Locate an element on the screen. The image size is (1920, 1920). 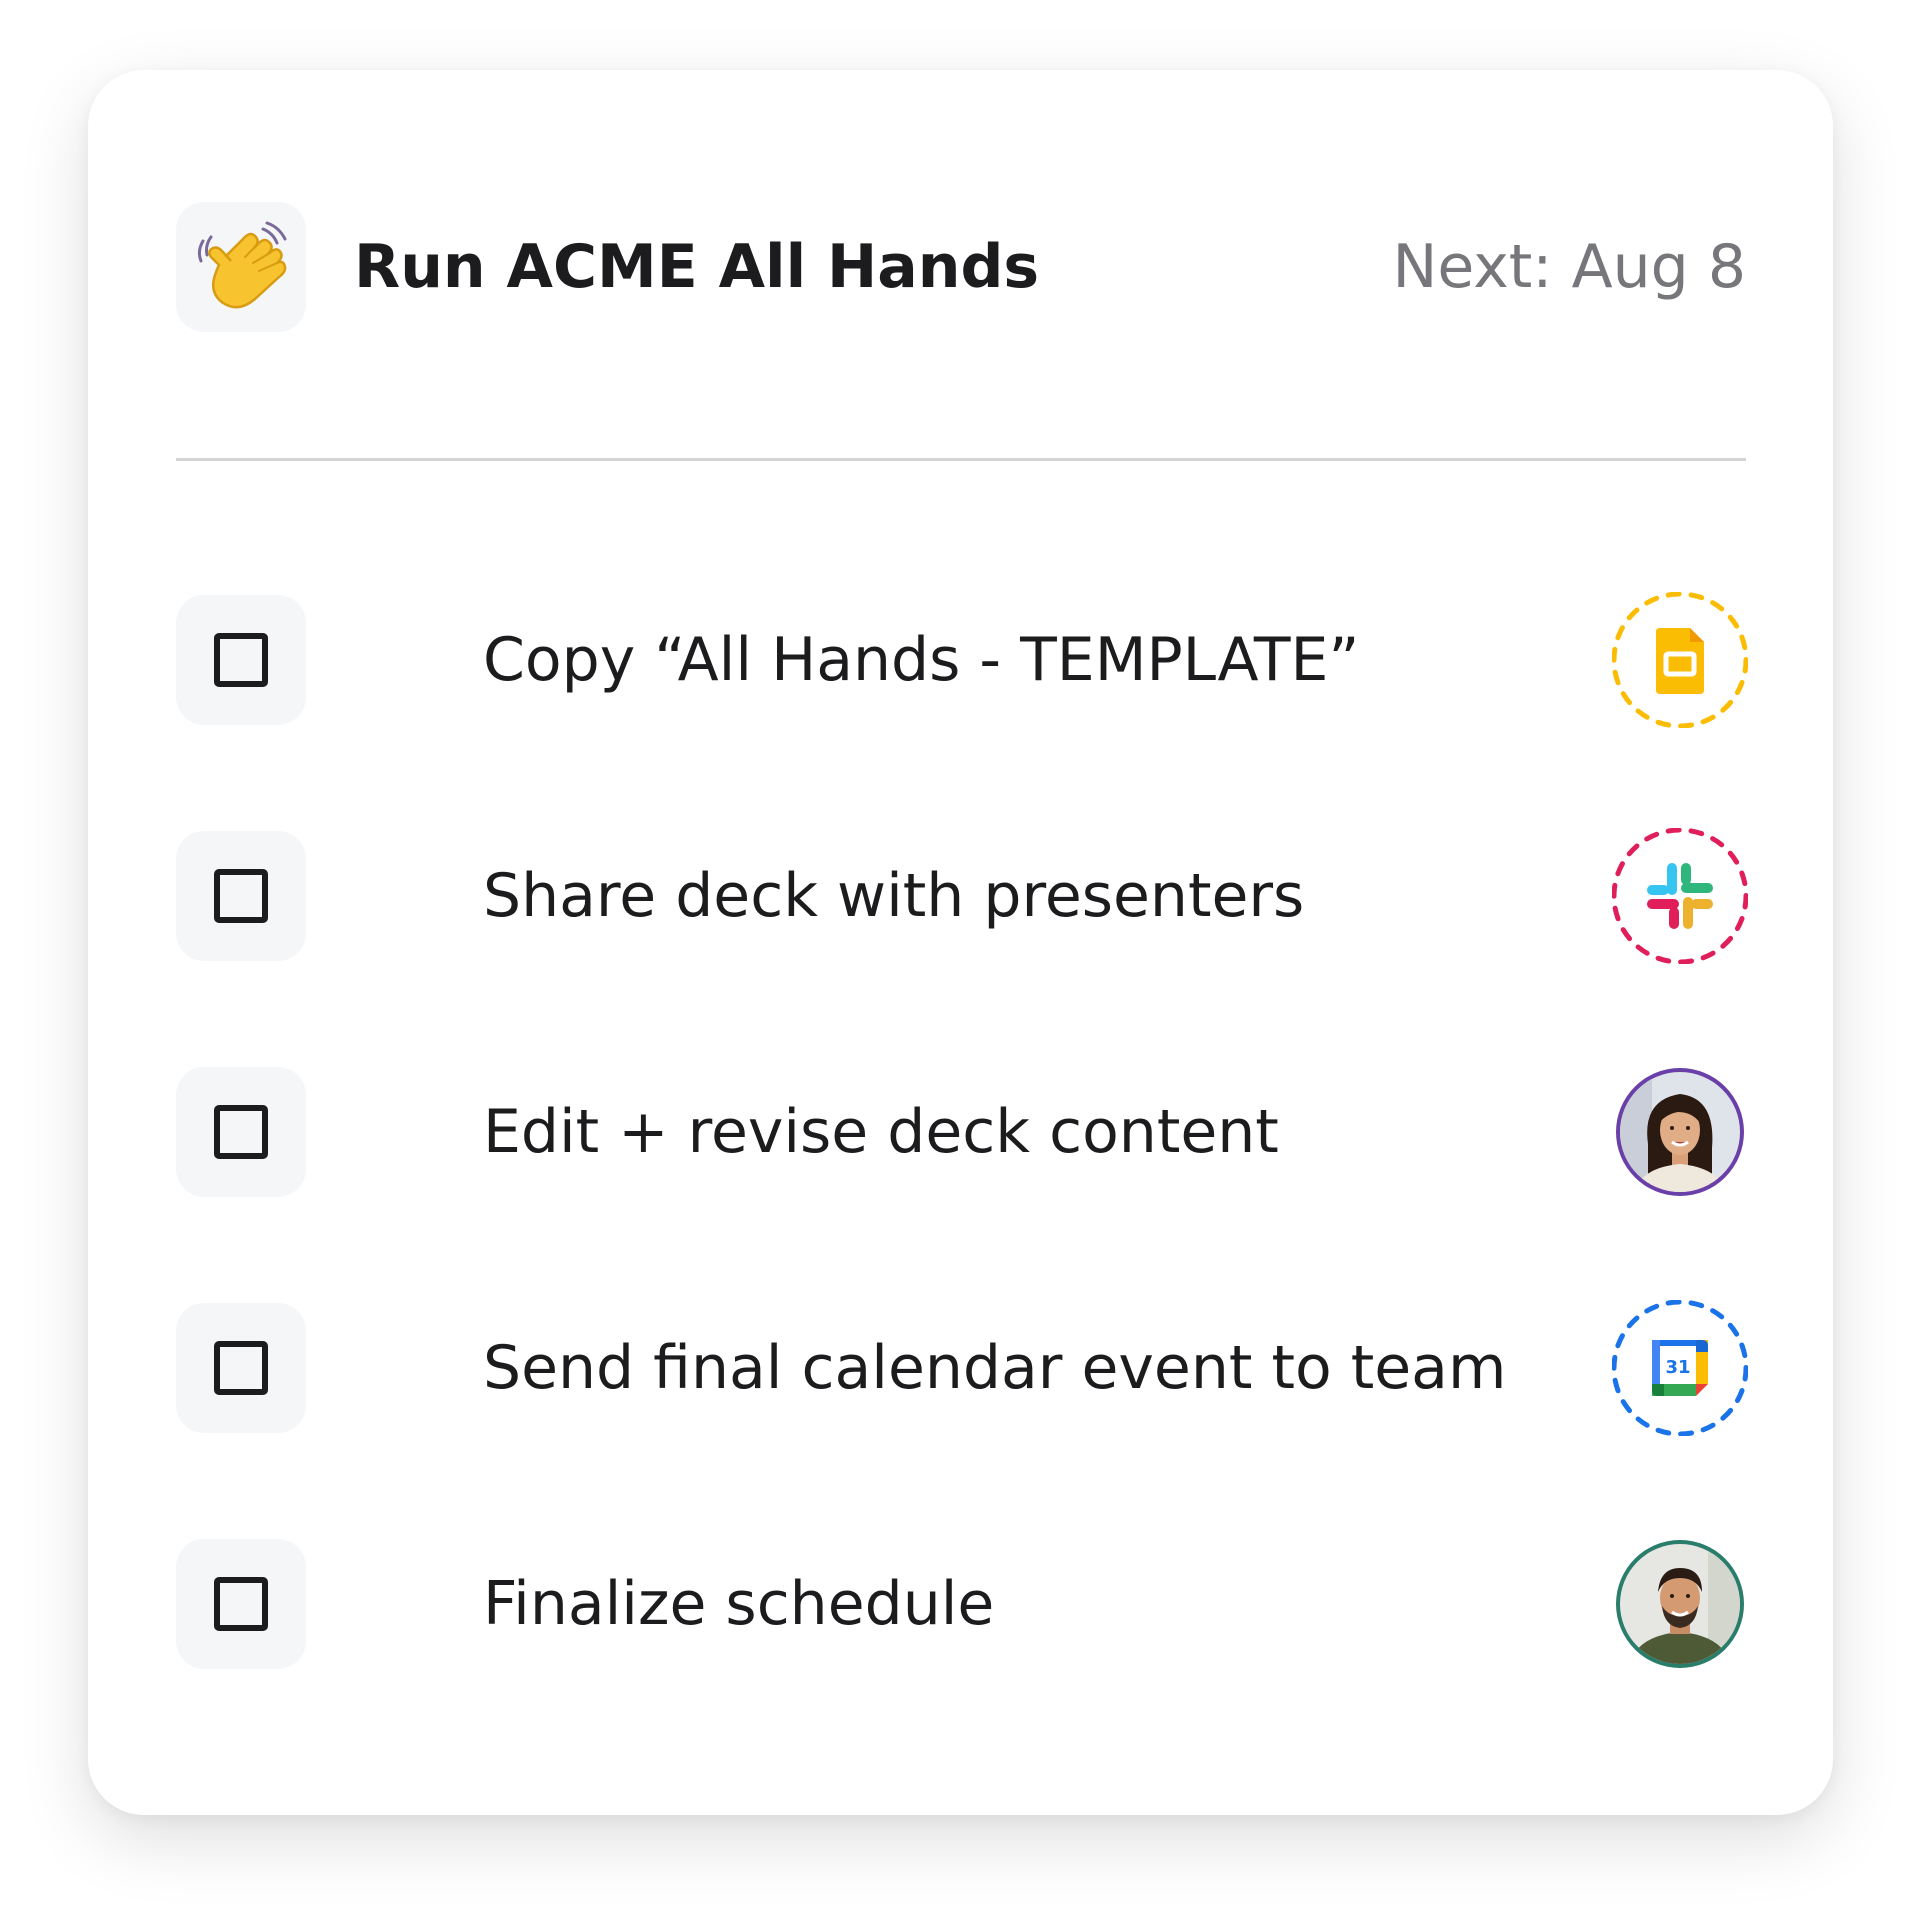
google-slides-icon is located at coordinates (1680, 660).